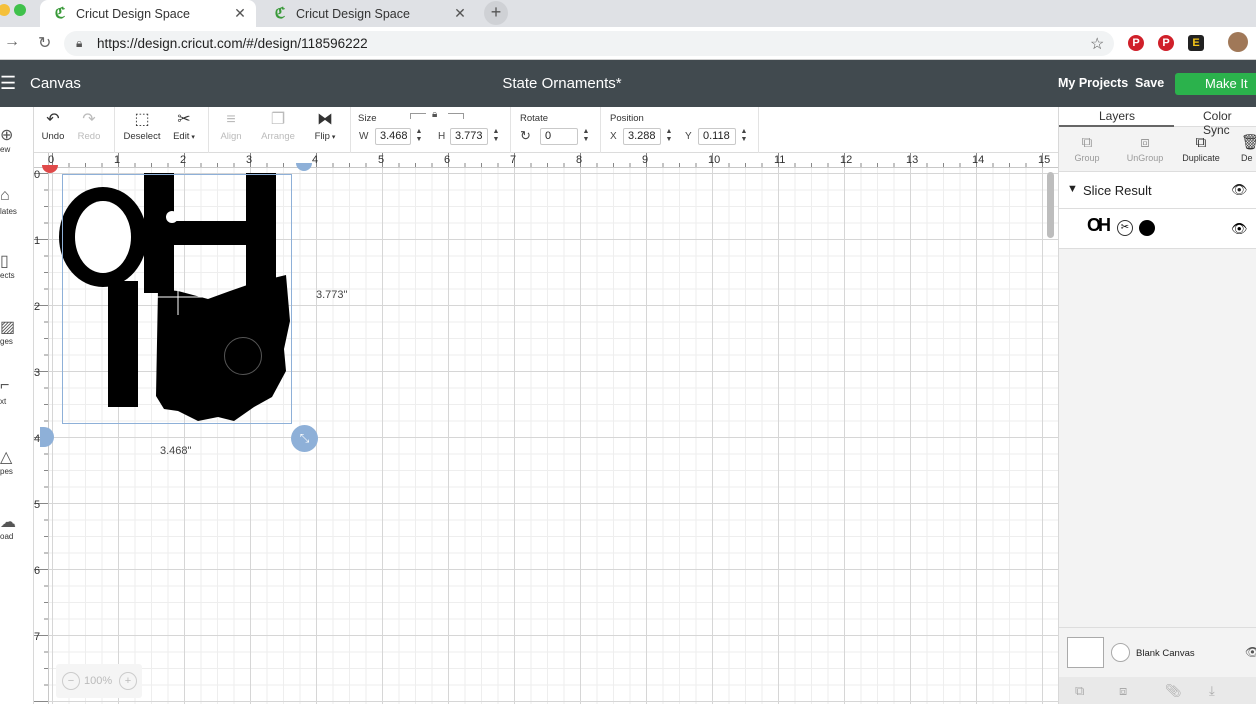 This screenshot has height=704, width=1256. What do you see at coordinates (184, 119) in the screenshot?
I see `edit-tools-icon: ✂` at bounding box center [184, 119].